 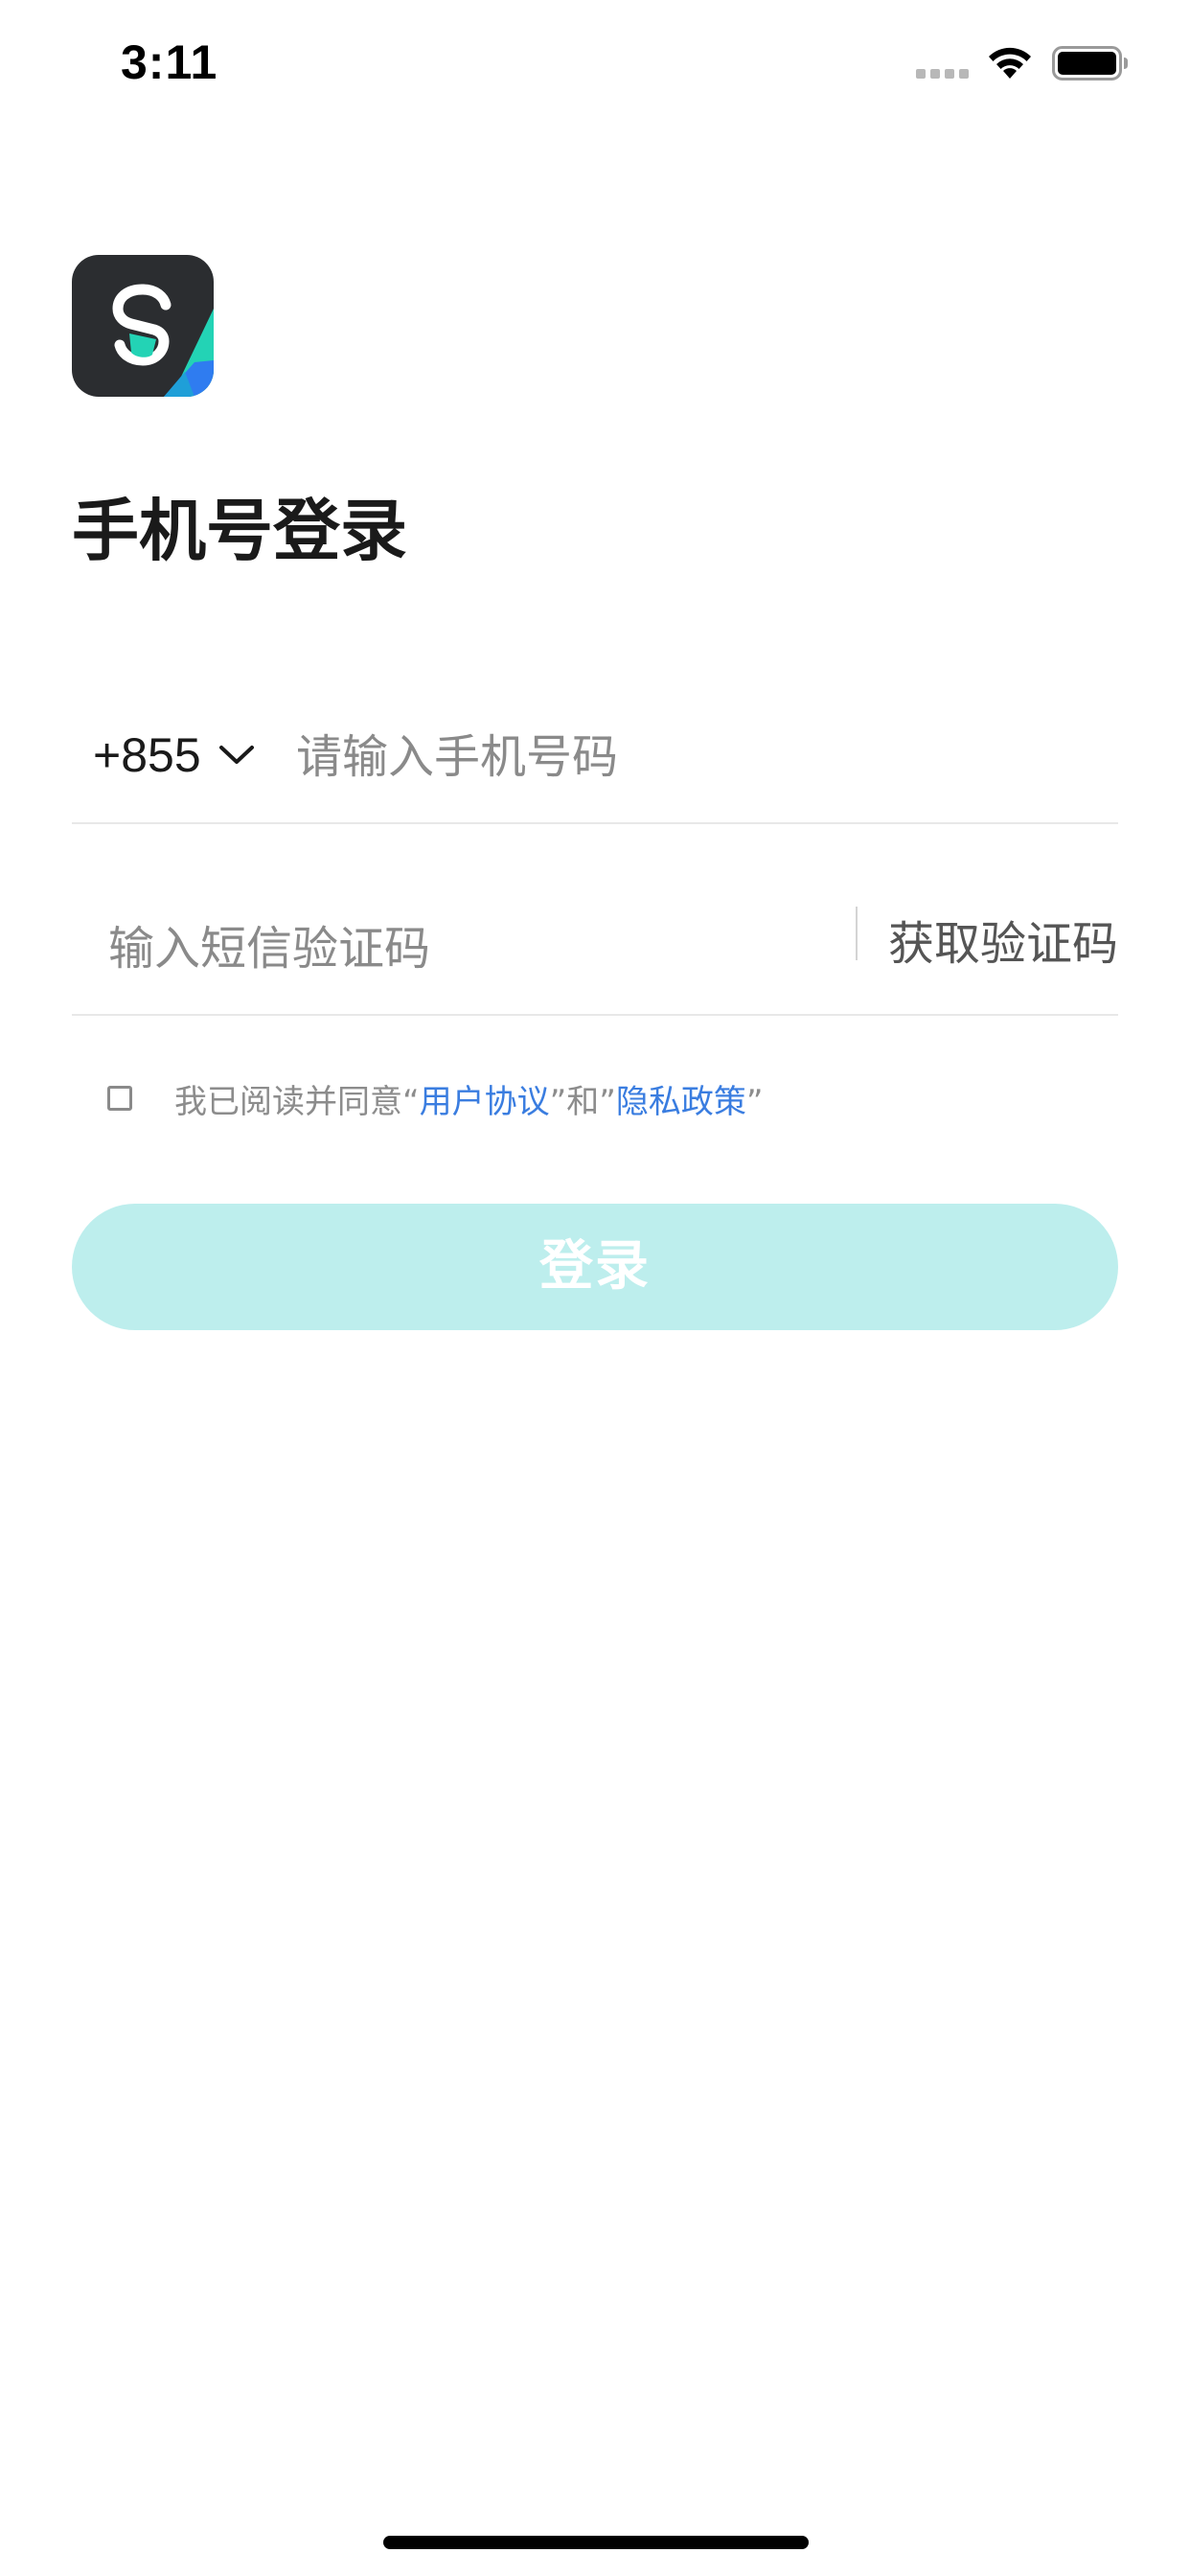 I want to click on page-title: 手机号登录, so click(x=240, y=531).